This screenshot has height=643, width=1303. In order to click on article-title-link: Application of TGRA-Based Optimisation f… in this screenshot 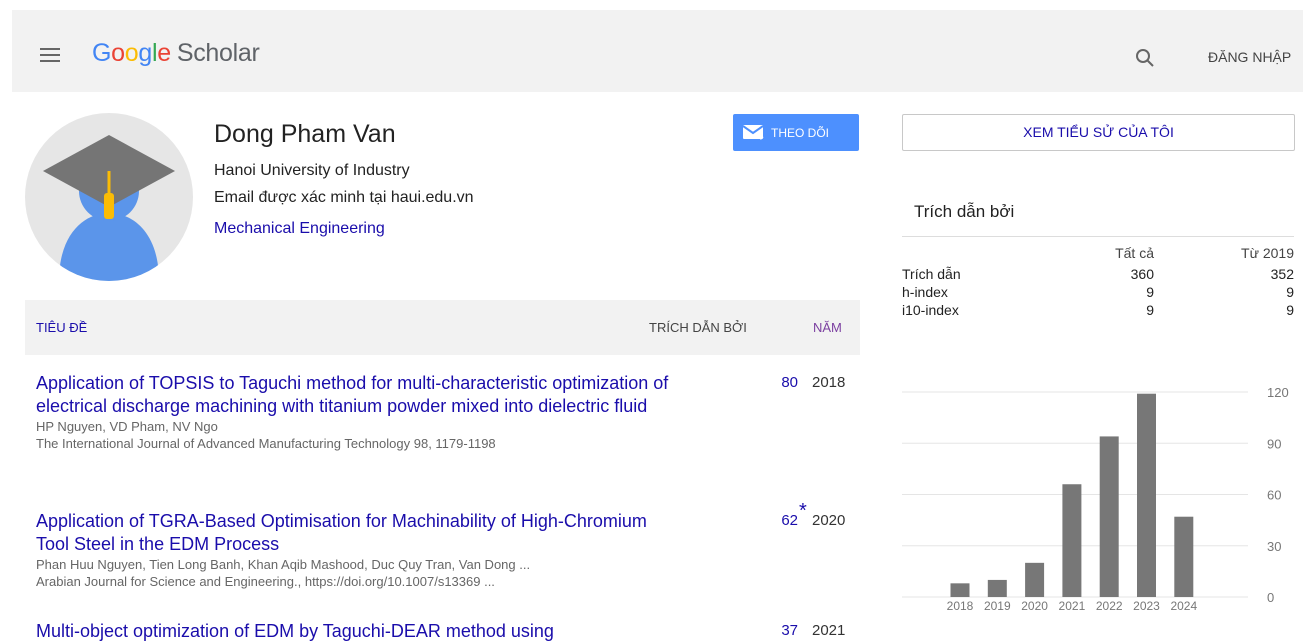, I will do `click(356, 533)`.